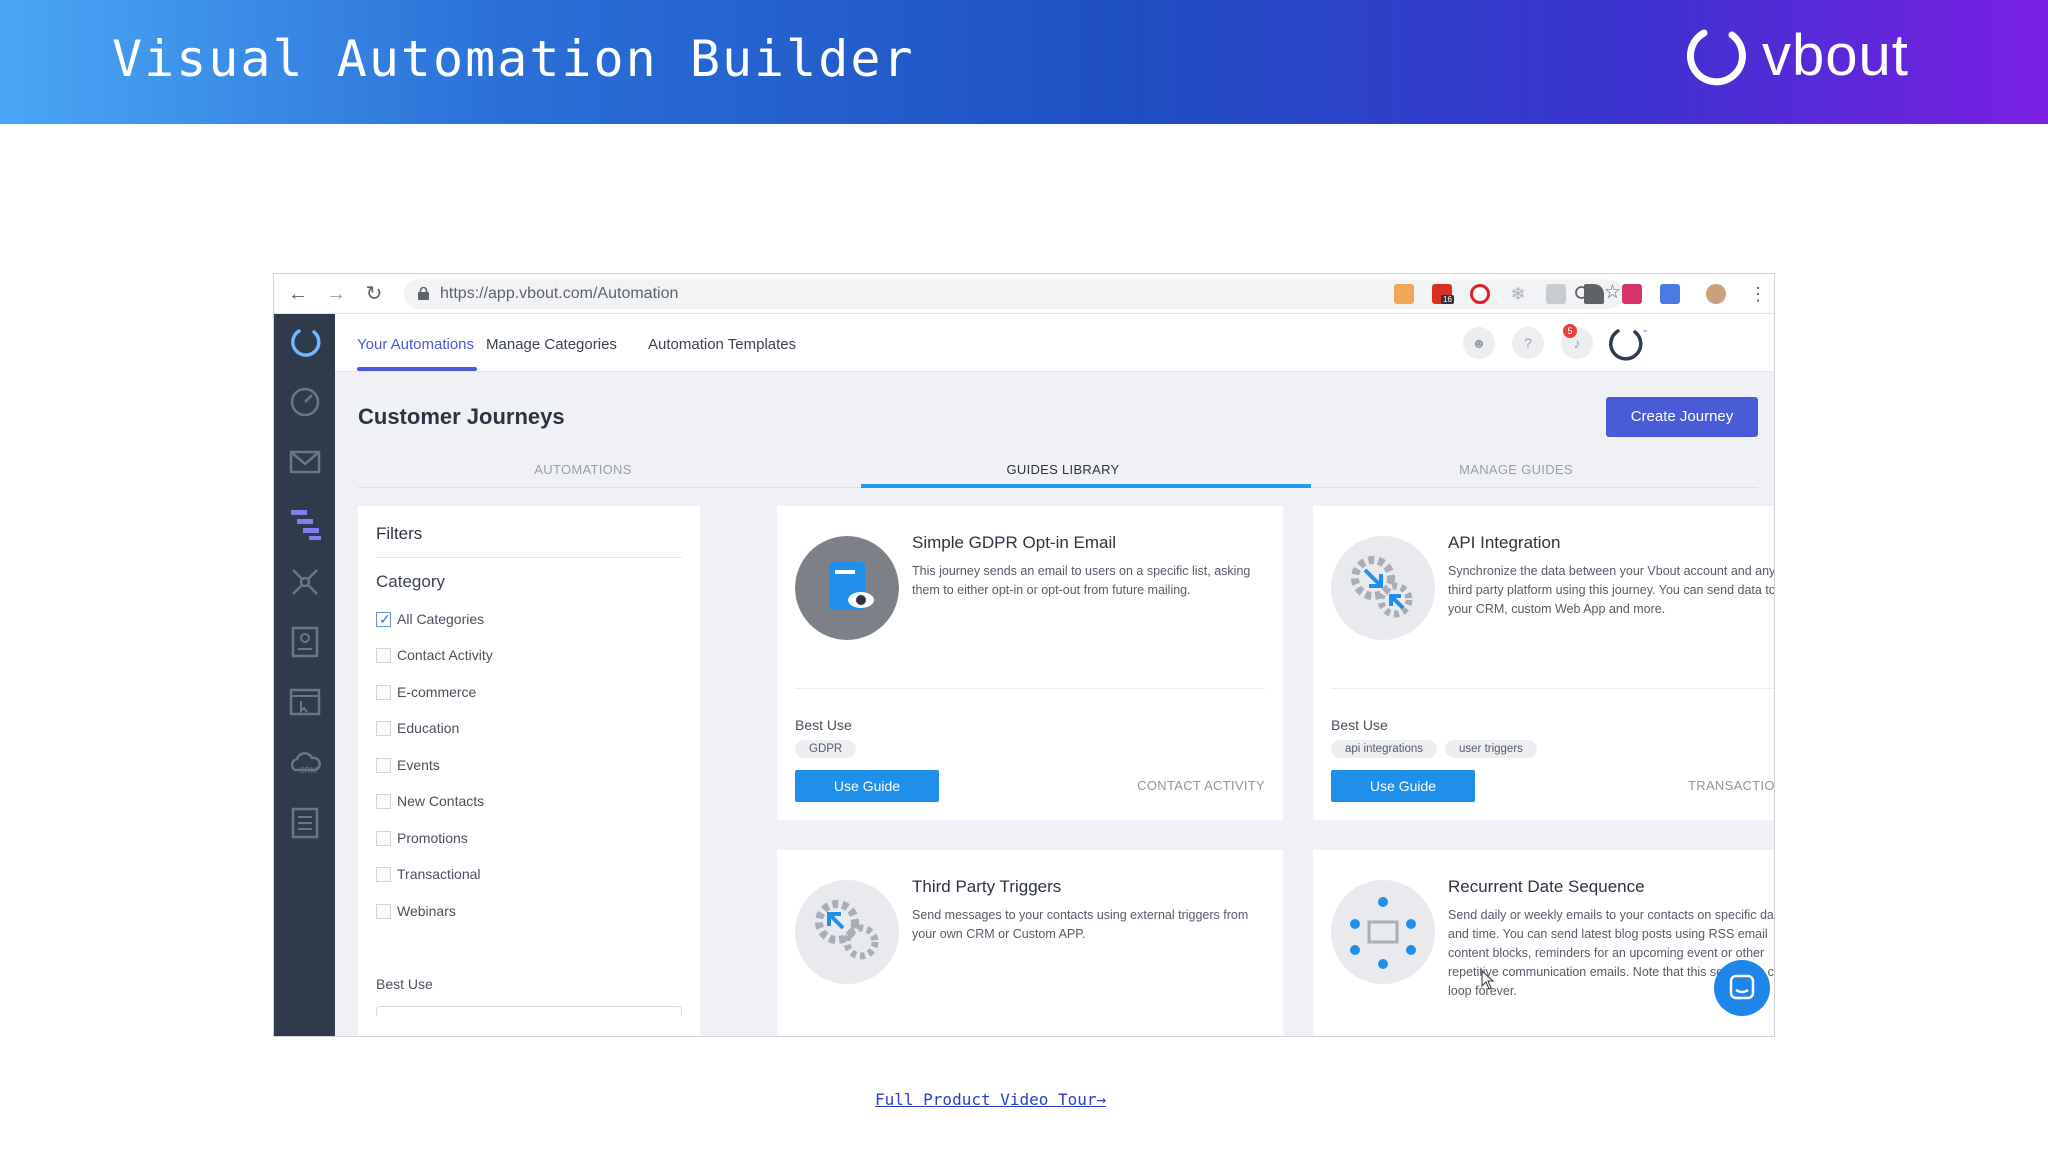  I want to click on automation-icon, so click(305, 524).